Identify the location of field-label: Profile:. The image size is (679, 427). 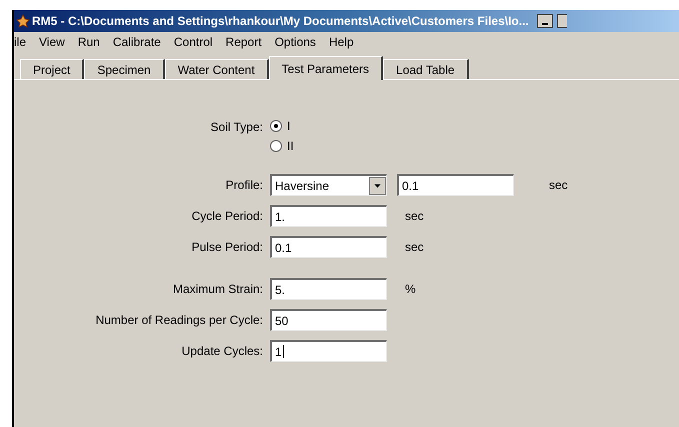
(244, 185).